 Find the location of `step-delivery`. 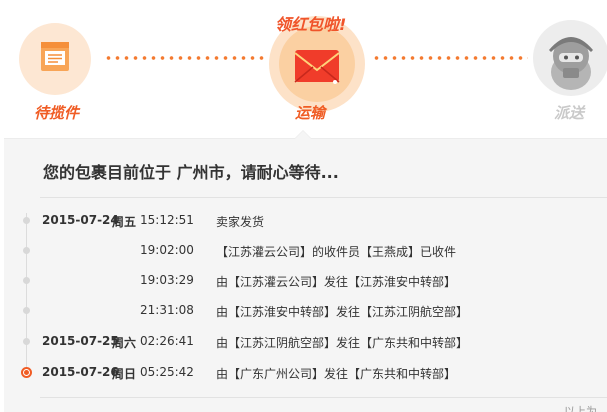

step-delivery is located at coordinates (570, 58).